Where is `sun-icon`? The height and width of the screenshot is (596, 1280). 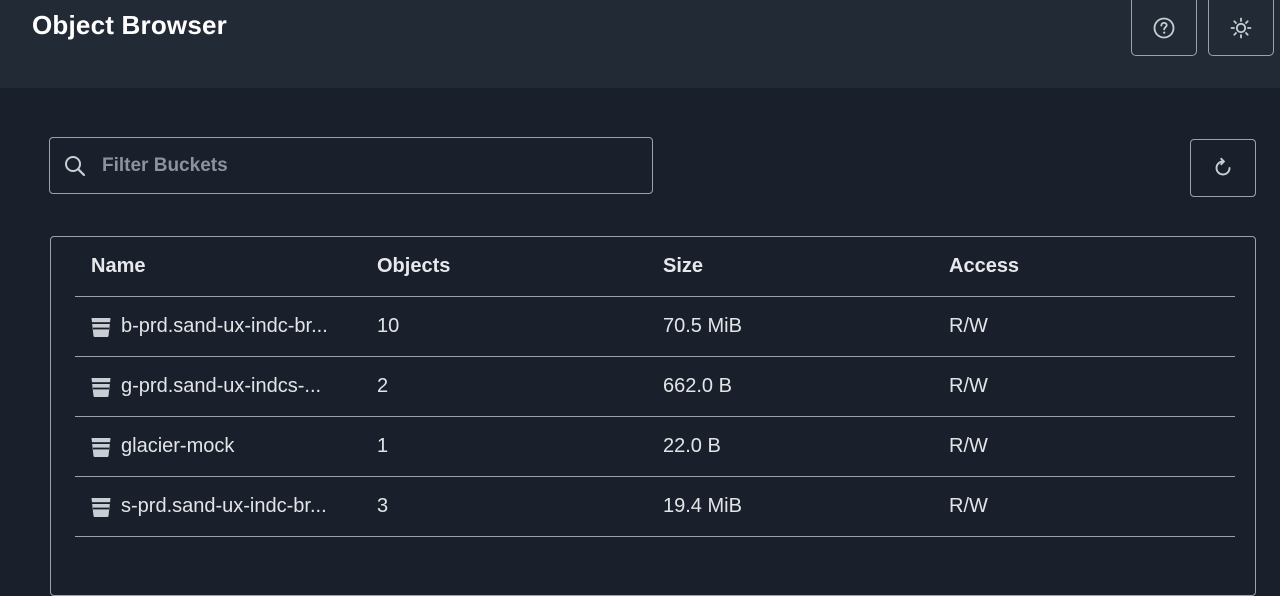 sun-icon is located at coordinates (1241, 27).